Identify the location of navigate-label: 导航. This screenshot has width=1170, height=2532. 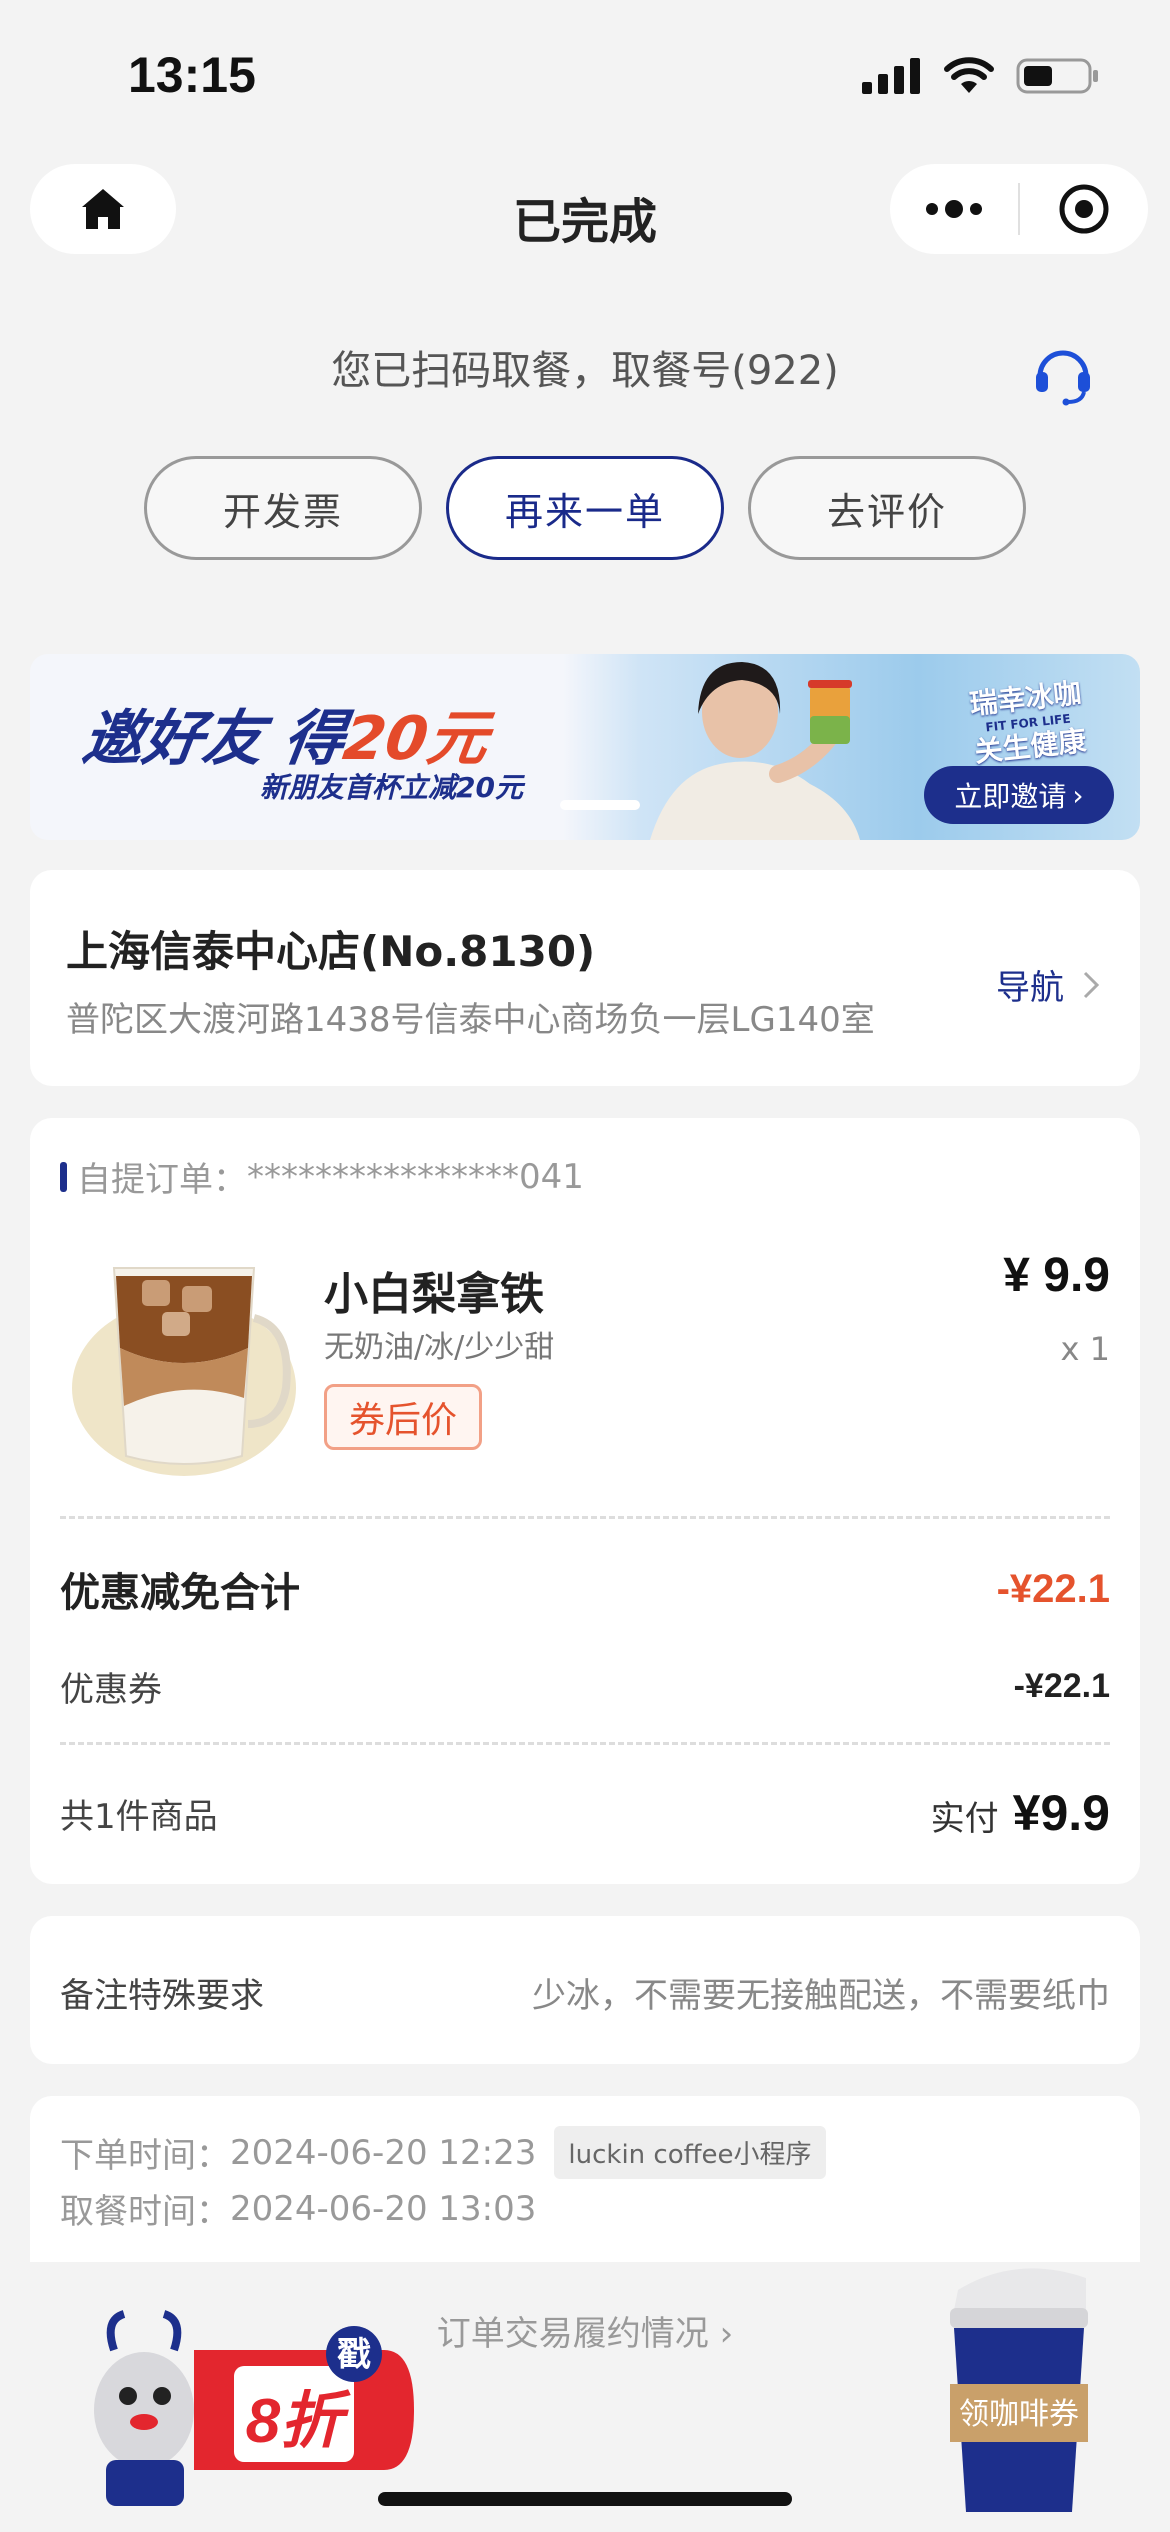
(1030, 988).